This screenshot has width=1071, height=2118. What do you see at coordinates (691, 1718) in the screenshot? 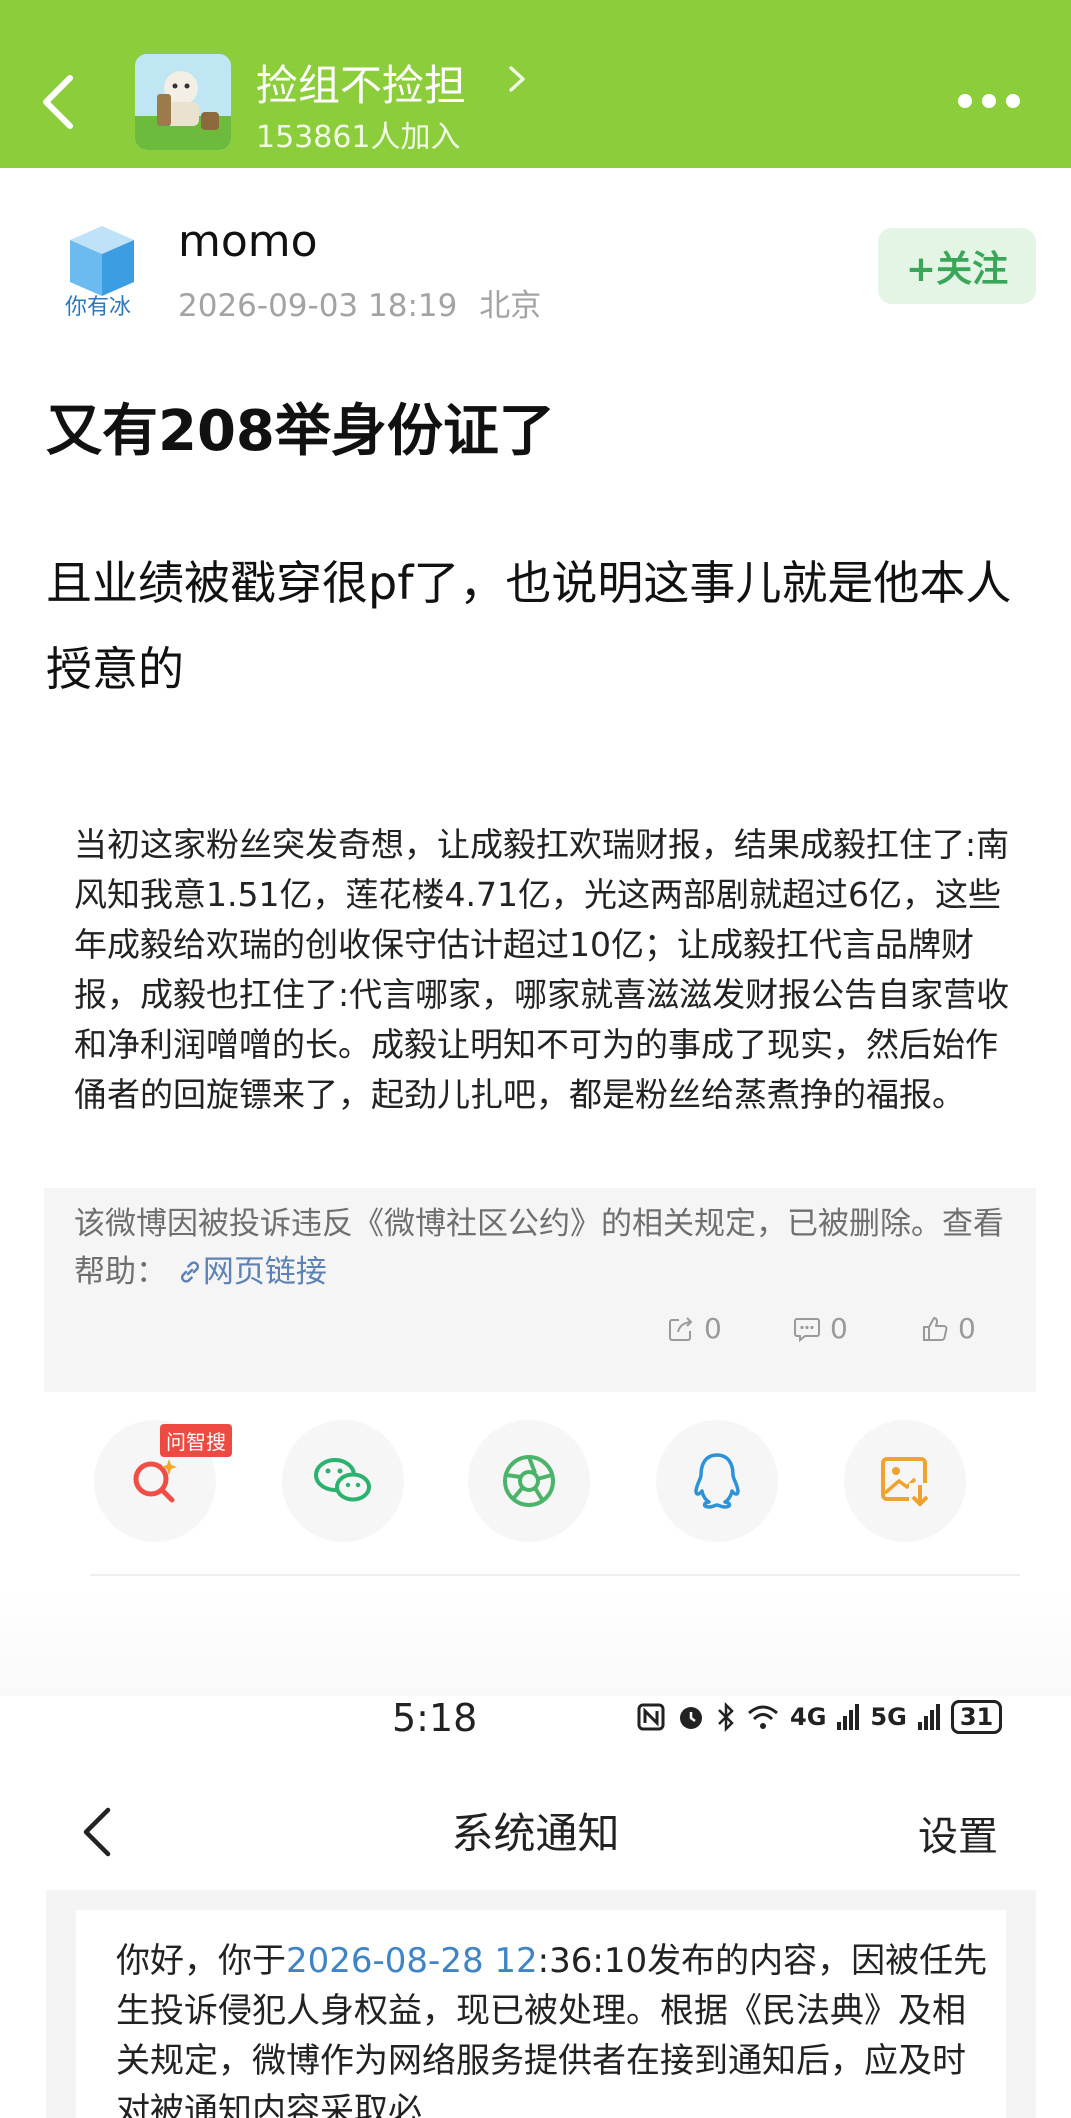
I see `alarm-icon` at bounding box center [691, 1718].